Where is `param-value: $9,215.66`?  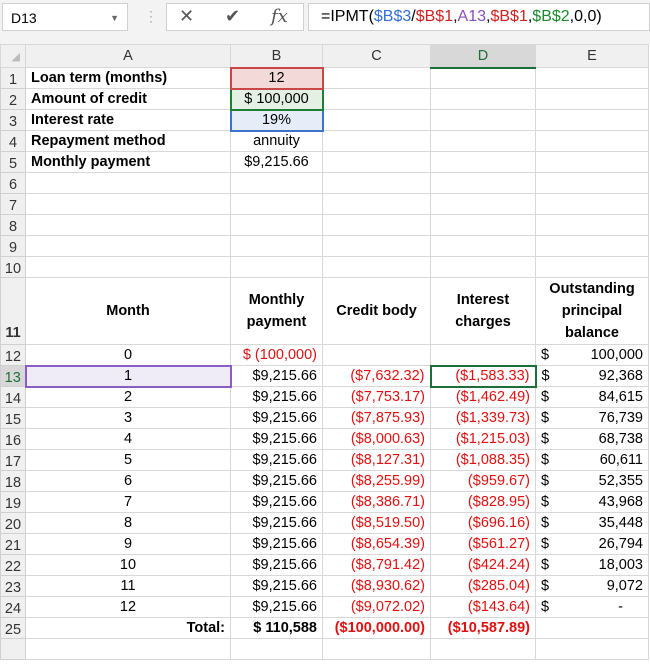
param-value: $9,215.66 is located at coordinates (276, 162).